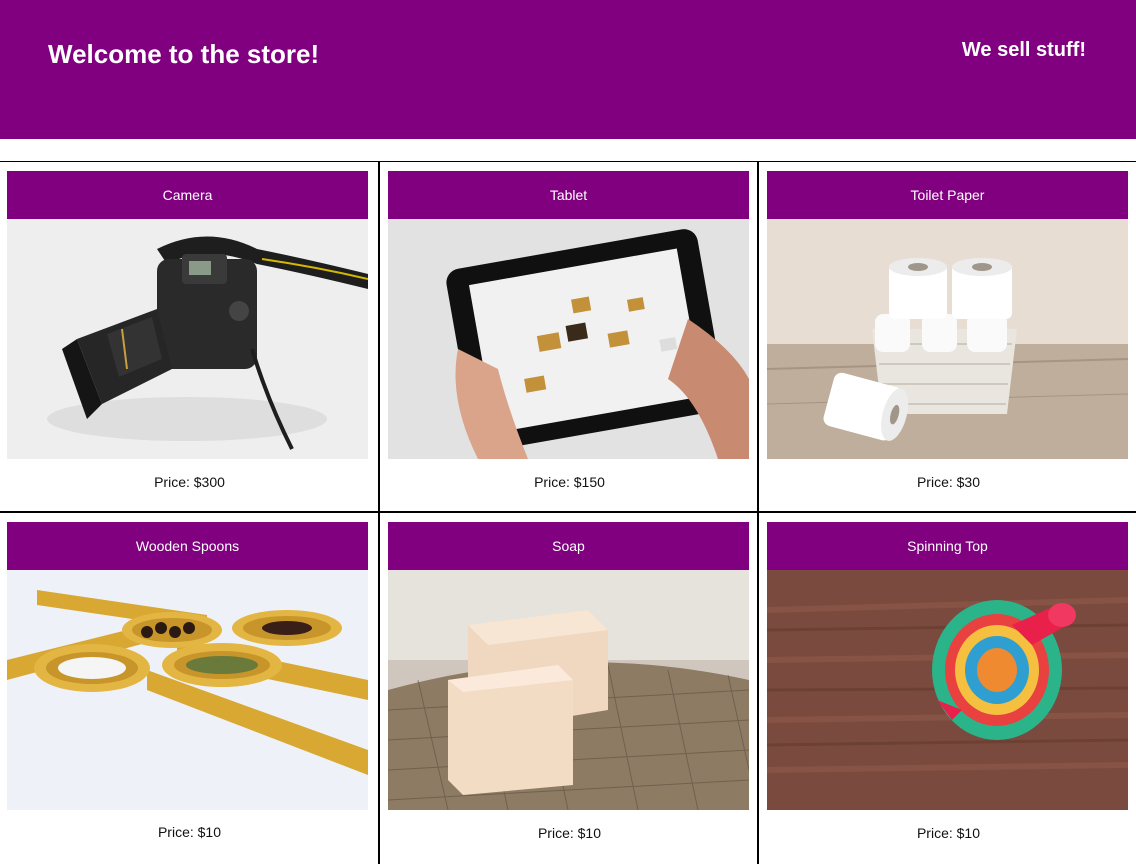  What do you see at coordinates (1023, 50) in the screenshot?
I see `store-tagline: We sell stuff!` at bounding box center [1023, 50].